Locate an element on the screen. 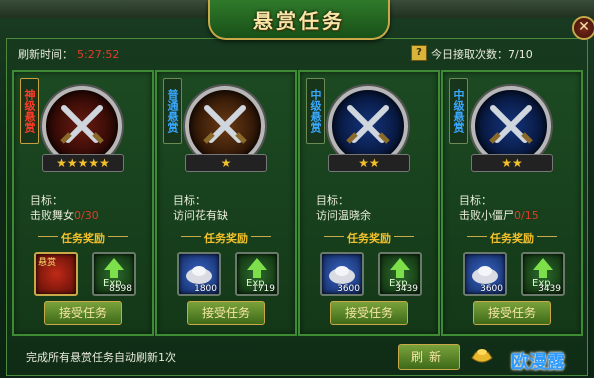 The width and height of the screenshot is (594, 378). objective-target: 击败小僵尸 is located at coordinates (486, 215).